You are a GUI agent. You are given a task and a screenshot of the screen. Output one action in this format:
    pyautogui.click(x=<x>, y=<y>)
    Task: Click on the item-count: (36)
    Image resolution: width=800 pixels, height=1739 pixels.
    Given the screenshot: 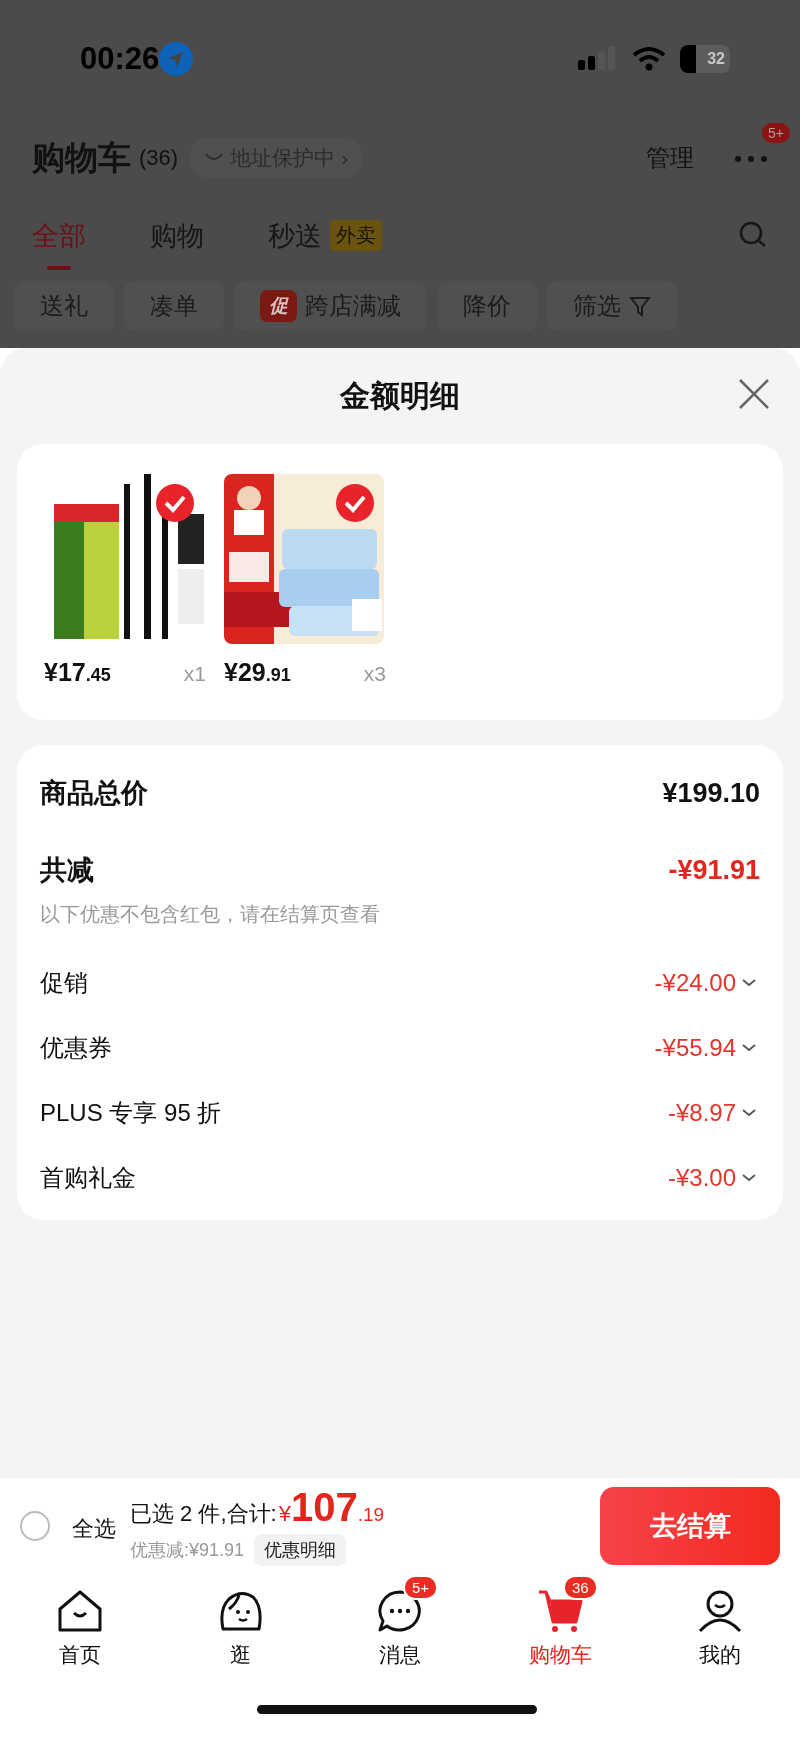 What is the action you would take?
    pyautogui.click(x=159, y=158)
    